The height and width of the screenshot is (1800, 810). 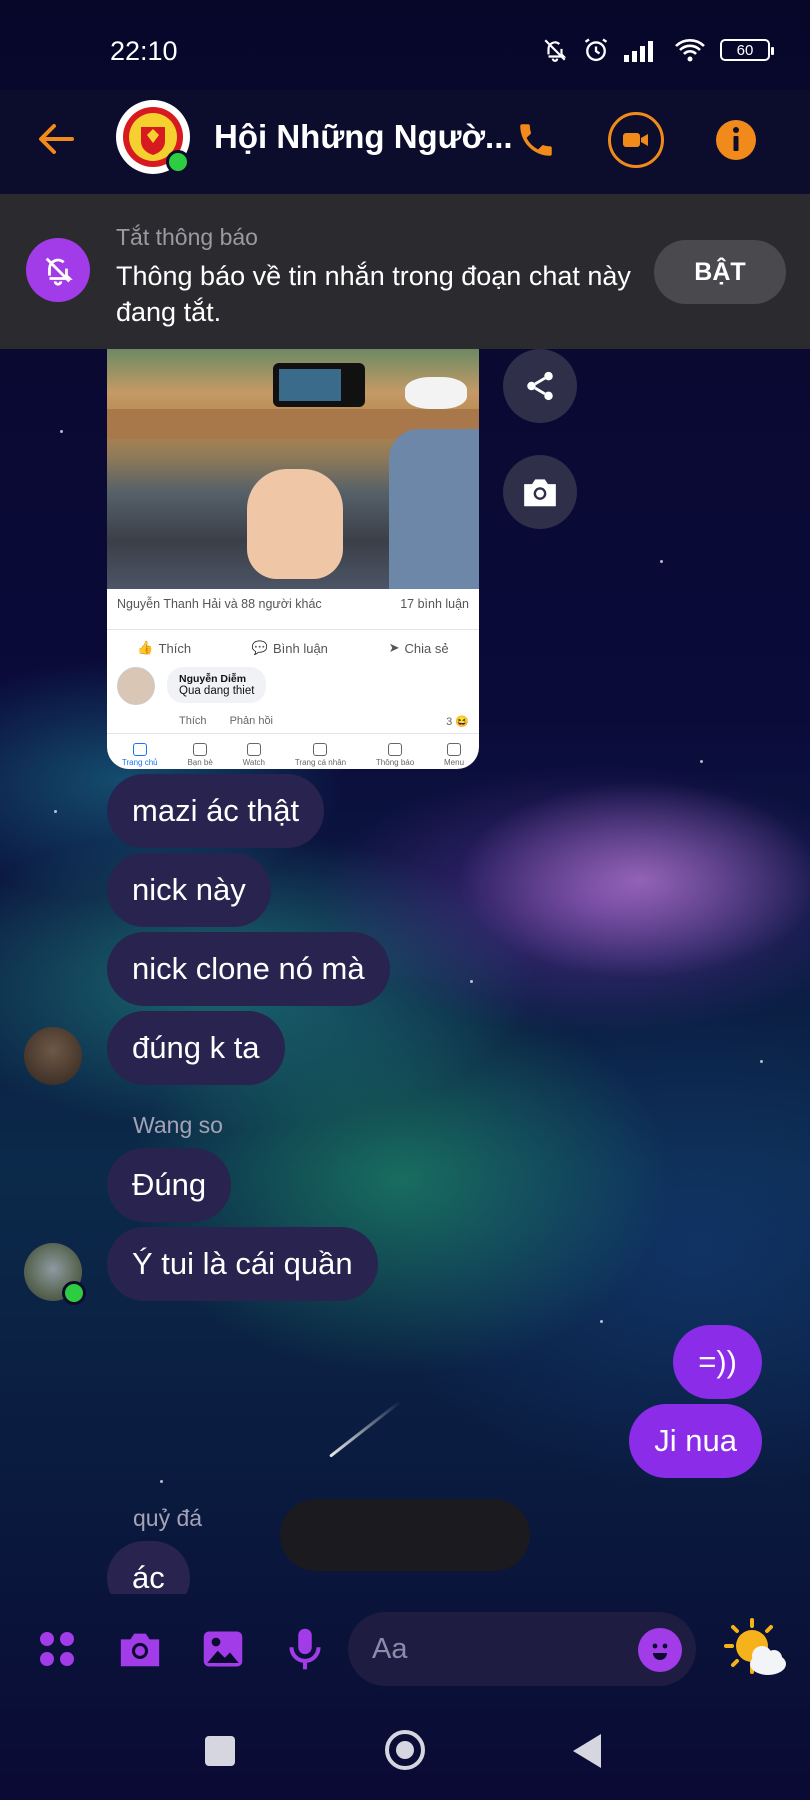 What do you see at coordinates (136, 686) in the screenshot?
I see `comment-avatar` at bounding box center [136, 686].